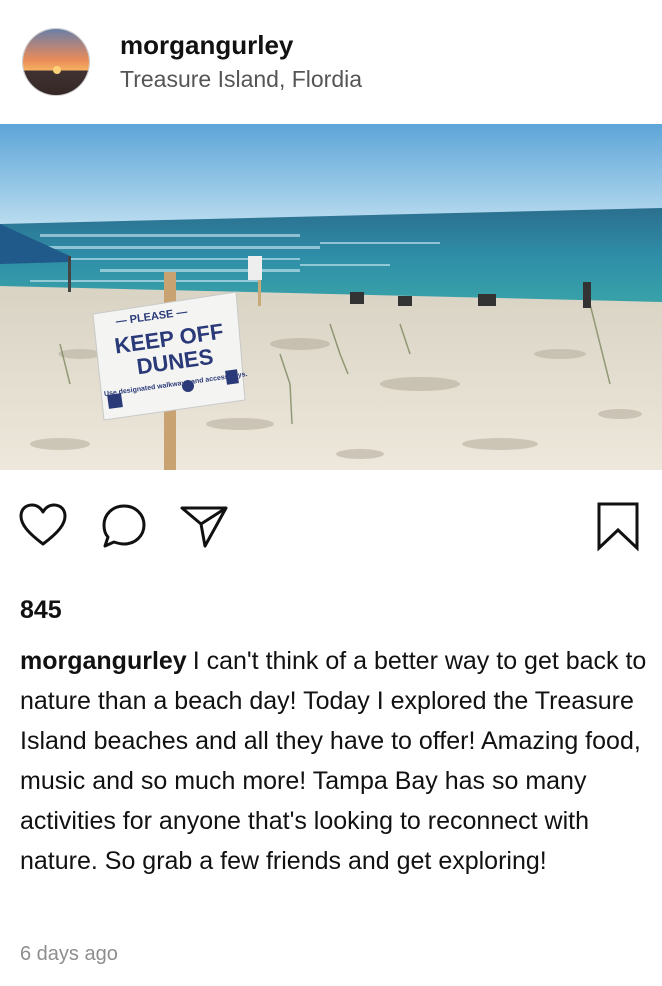  Describe the element at coordinates (69, 954) in the screenshot. I see `post-timestamp: 6 days ago` at that location.